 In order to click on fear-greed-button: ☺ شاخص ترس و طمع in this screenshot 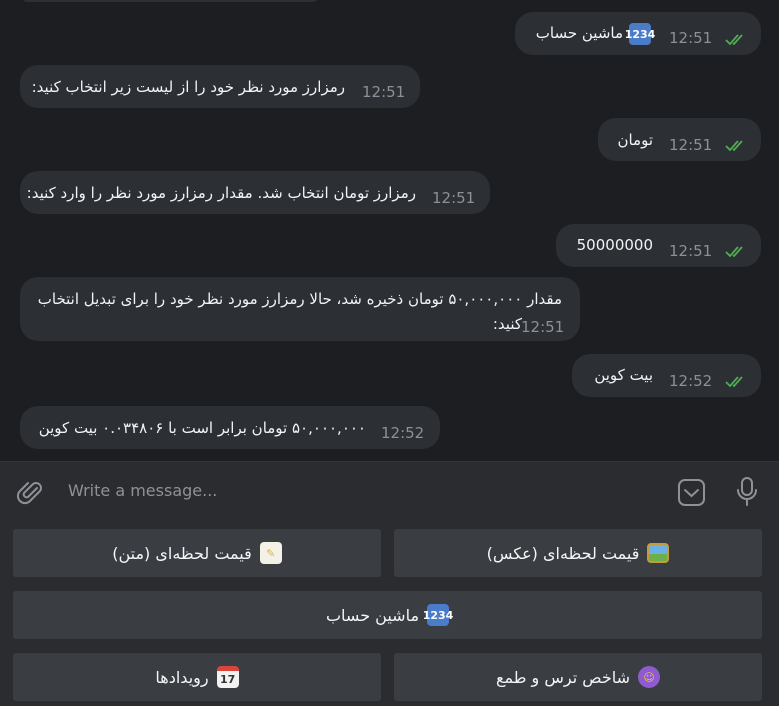, I will do `click(578, 677)`.